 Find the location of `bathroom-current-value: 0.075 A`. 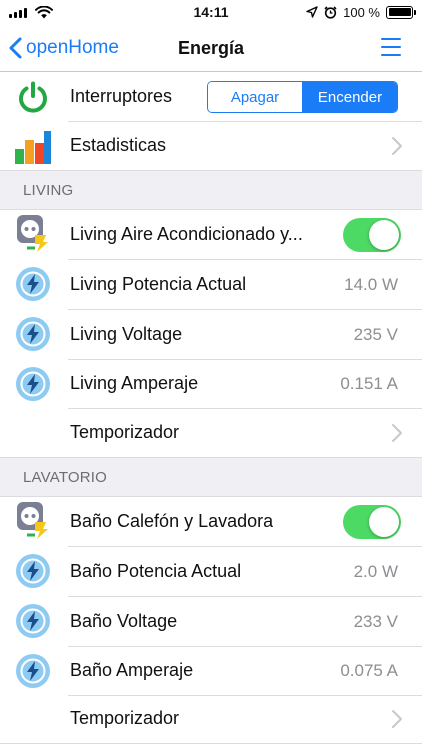

bathroom-current-value: 0.075 A is located at coordinates (369, 670).